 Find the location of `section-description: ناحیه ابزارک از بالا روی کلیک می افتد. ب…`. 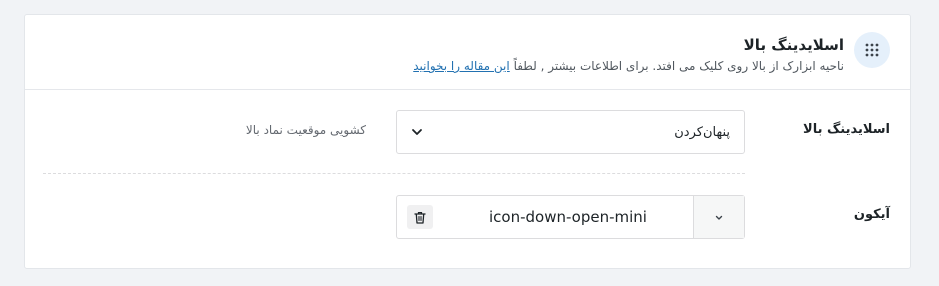

section-description: ناحیه ابزارک از بالا روی کلیک می افتد. ب… is located at coordinates (628, 66).